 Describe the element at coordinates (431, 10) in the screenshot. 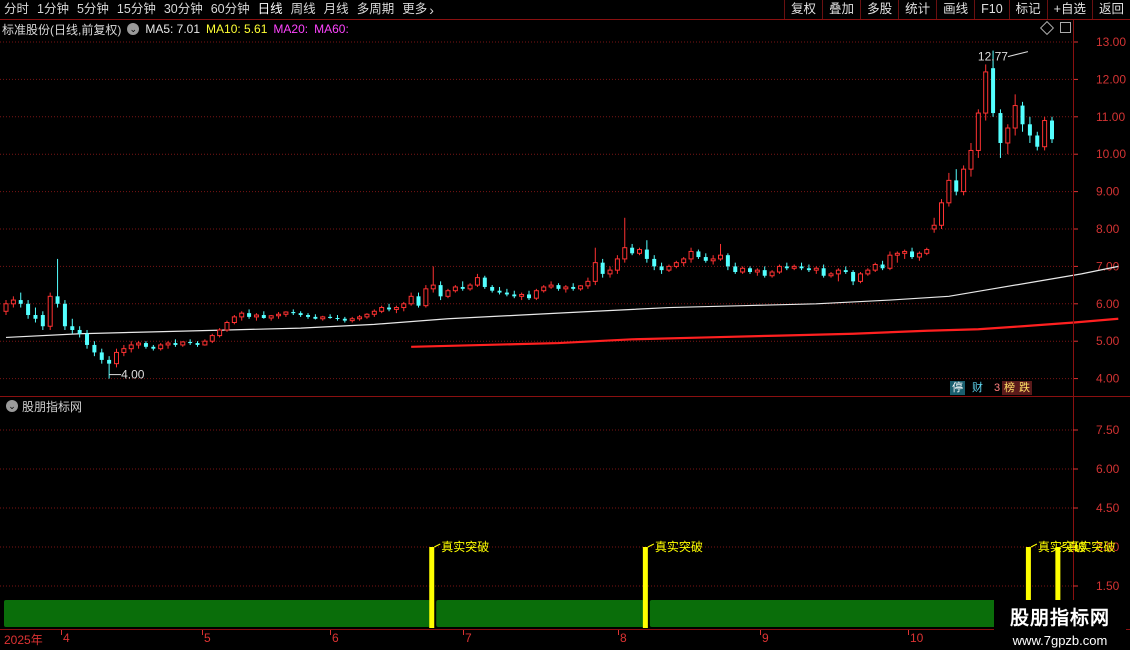

I see `chevron-right-icon: ›` at that location.